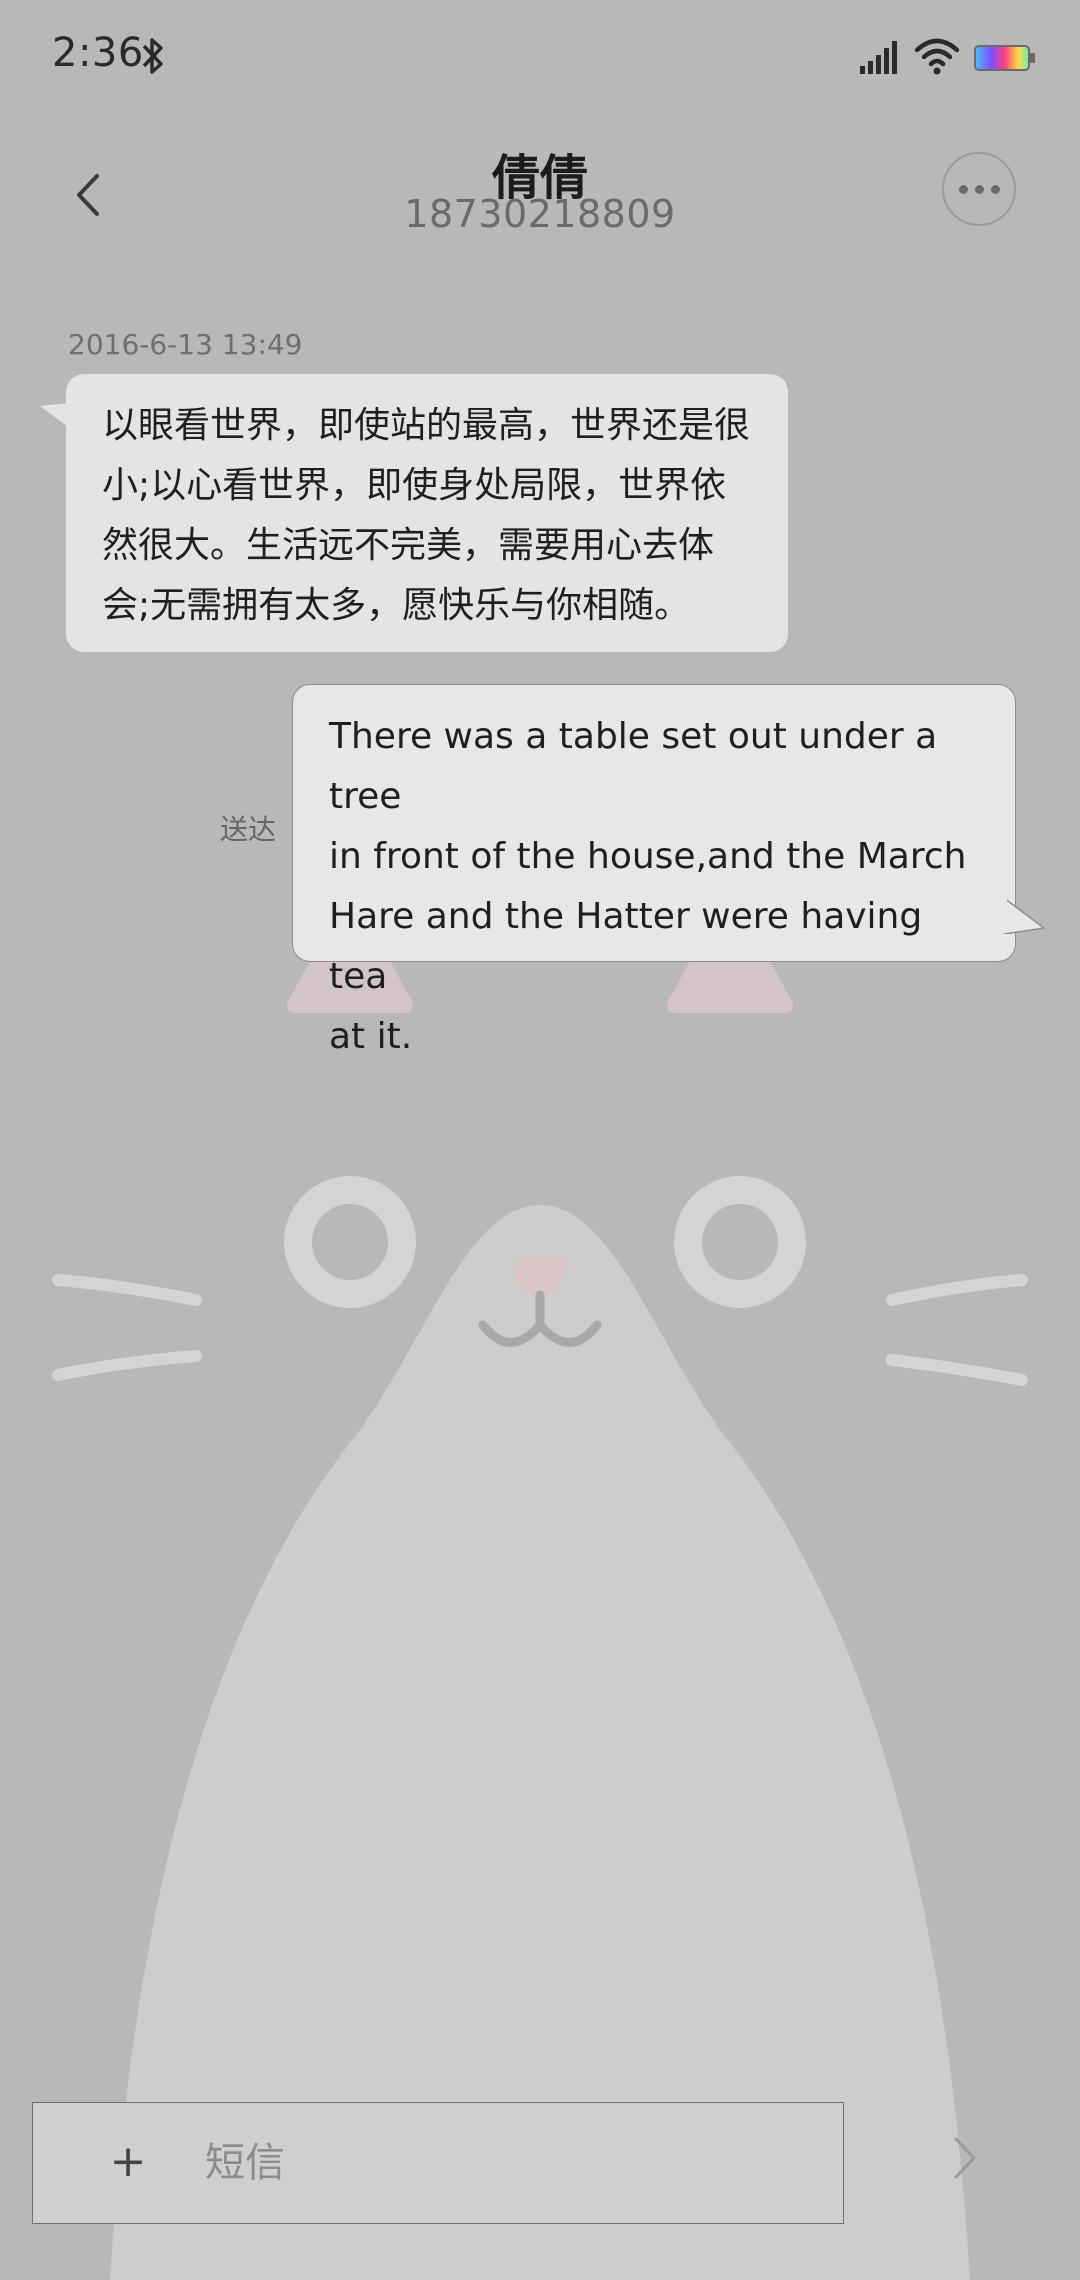  I want to click on message-line: at it., so click(371, 1036).